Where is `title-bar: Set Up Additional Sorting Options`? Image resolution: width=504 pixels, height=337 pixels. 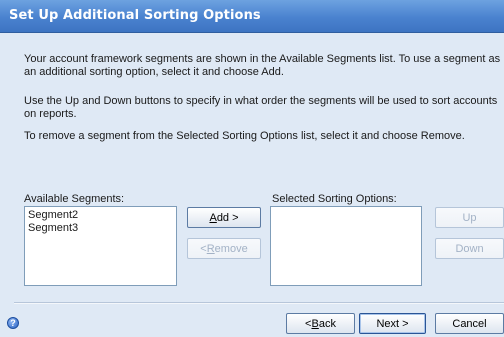 title-bar: Set Up Additional Sorting Options is located at coordinates (252, 16).